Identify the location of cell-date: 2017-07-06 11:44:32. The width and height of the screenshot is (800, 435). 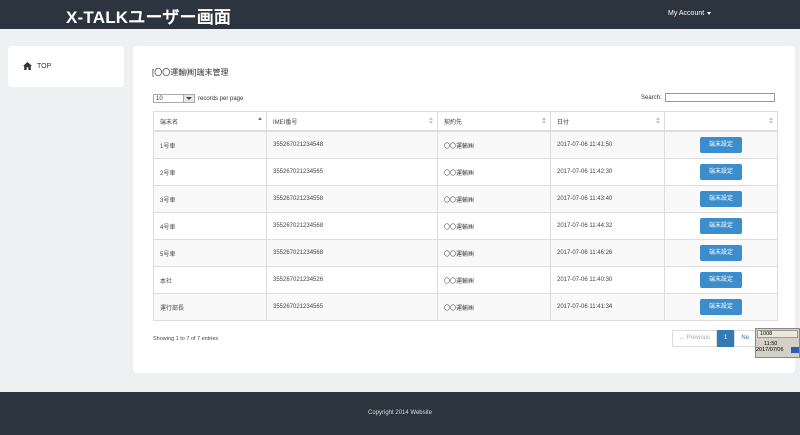
(607, 226).